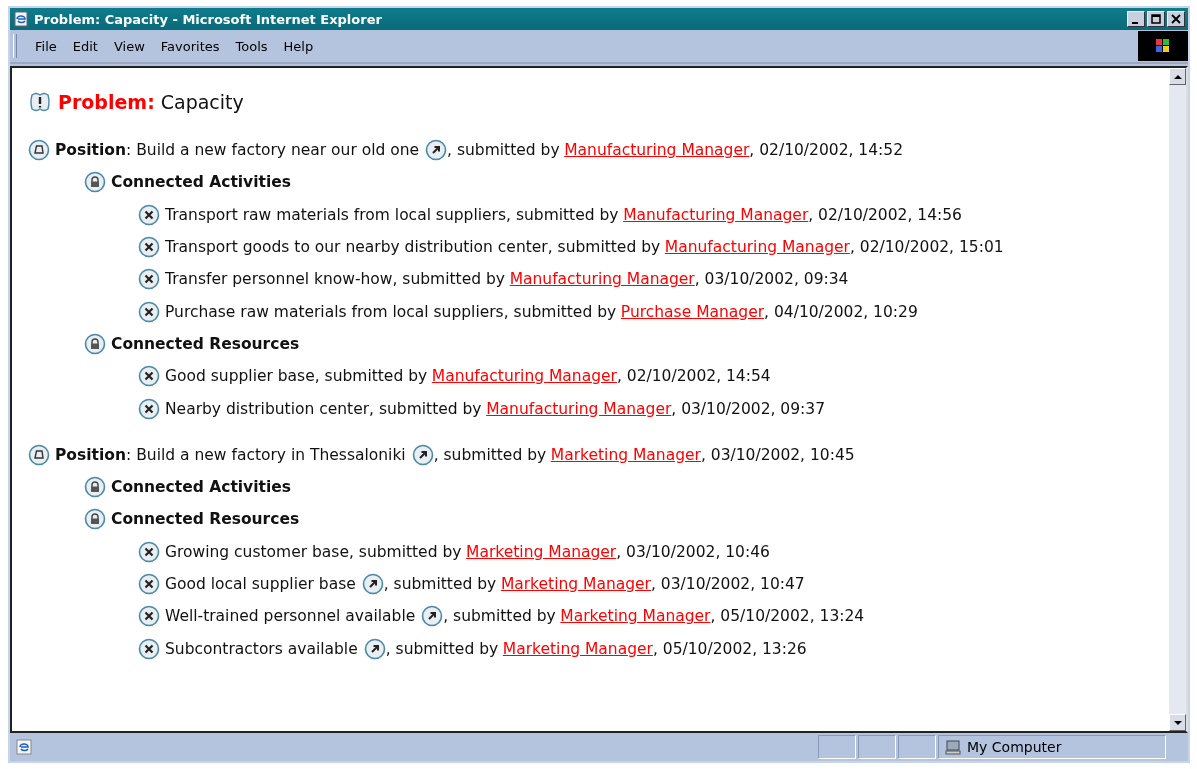 Image resolution: width=1197 pixels, height=769 pixels. What do you see at coordinates (190, 46) in the screenshot?
I see `menu-item: Favorites` at bounding box center [190, 46].